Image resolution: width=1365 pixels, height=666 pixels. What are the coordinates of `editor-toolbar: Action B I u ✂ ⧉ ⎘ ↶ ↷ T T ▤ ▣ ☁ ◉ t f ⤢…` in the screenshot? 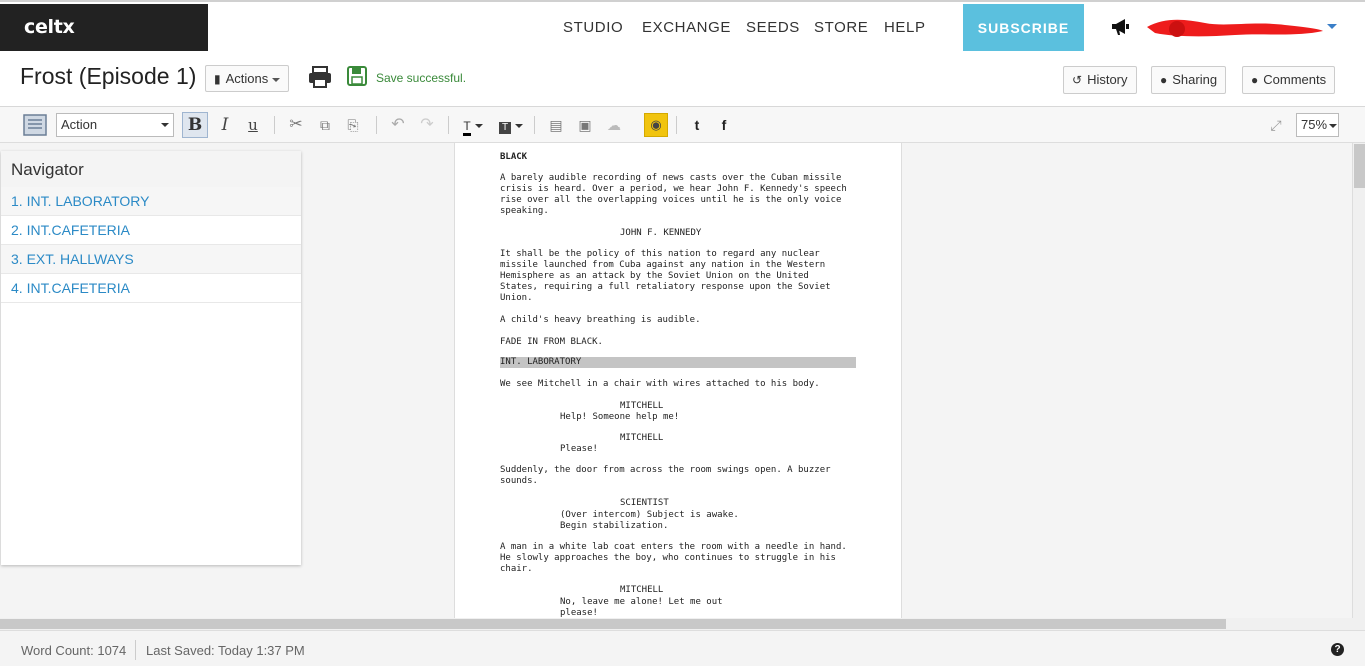 It's located at (682, 125).